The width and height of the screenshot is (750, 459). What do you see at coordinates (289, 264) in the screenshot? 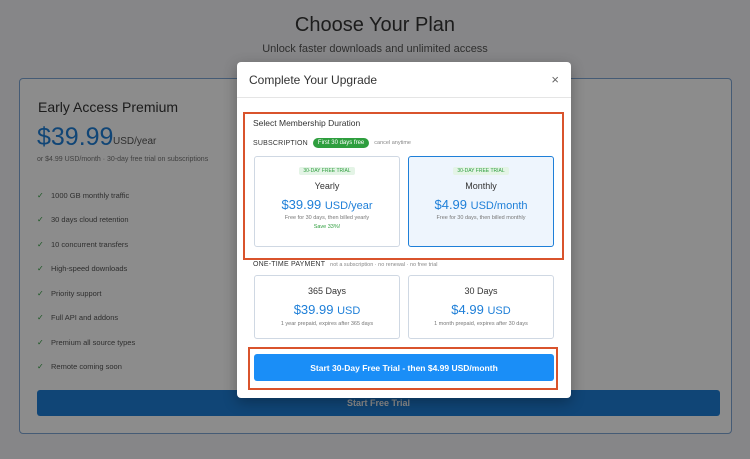
I see `one-time-label: ONE-TIME PAYMENT` at bounding box center [289, 264].